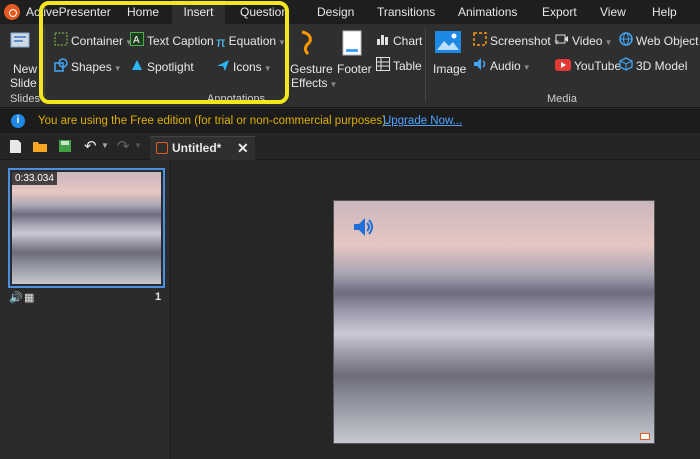  Describe the element at coordinates (162, 67) in the screenshot. I see `spotlight-button: Spotlight` at that location.